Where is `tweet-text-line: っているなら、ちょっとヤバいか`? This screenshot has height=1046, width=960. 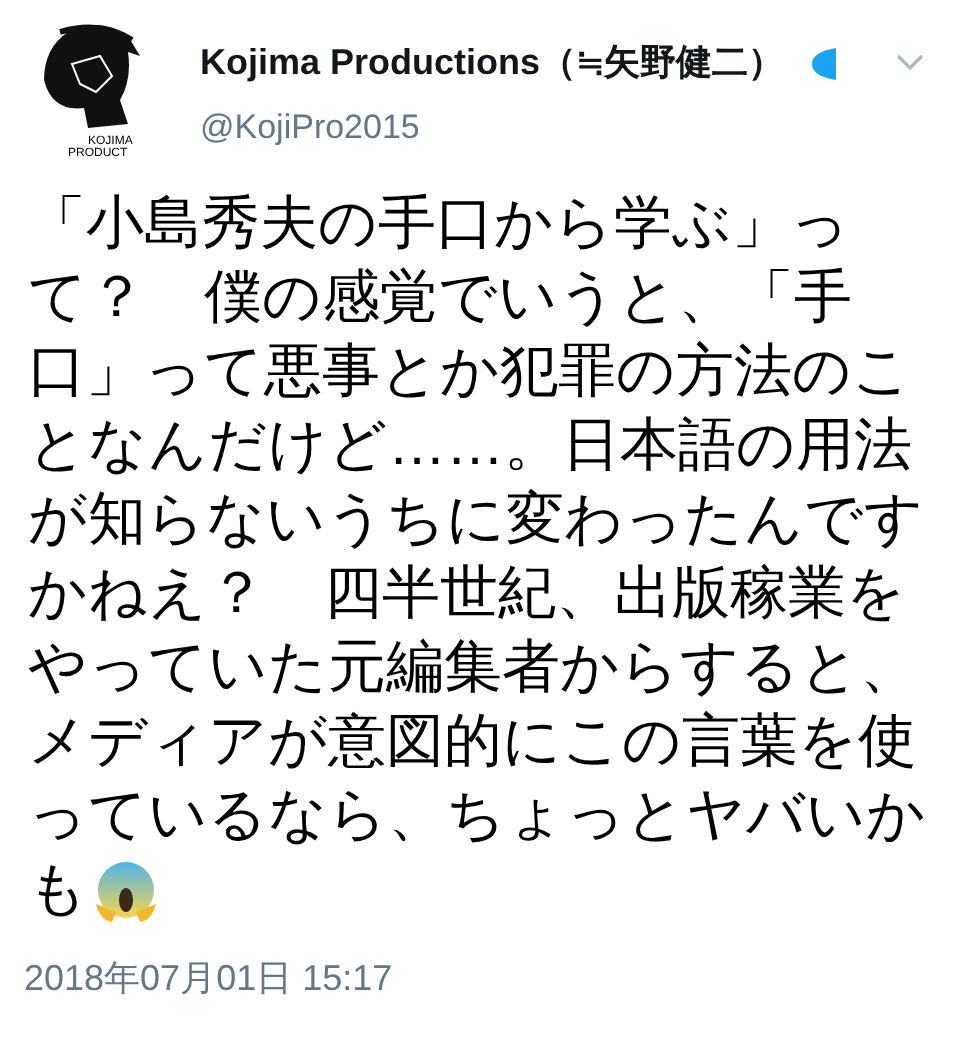
tweet-text-line: っているなら、ちょっとヤバいか is located at coordinates (477, 817).